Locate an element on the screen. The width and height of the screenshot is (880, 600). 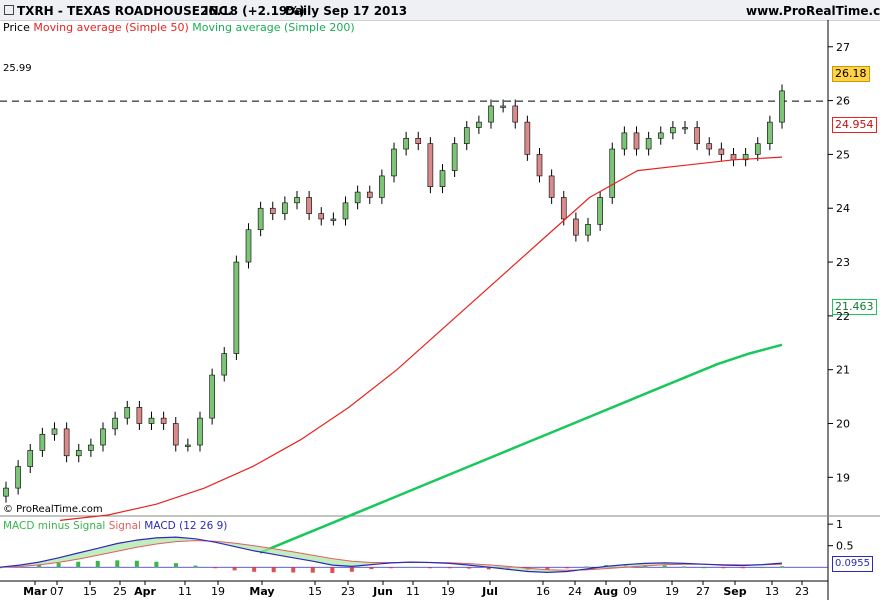
x-tick-label: Aug is located at coordinates (606, 591).